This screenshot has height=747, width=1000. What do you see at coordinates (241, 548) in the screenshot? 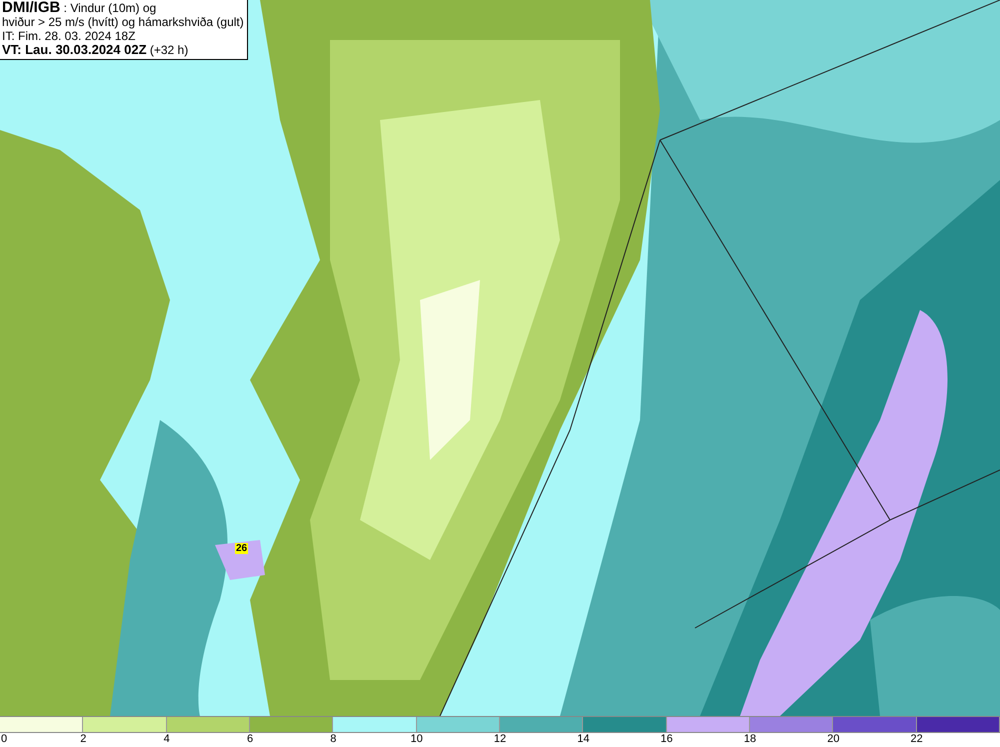
I see `gust-value-label: 26` at bounding box center [241, 548].